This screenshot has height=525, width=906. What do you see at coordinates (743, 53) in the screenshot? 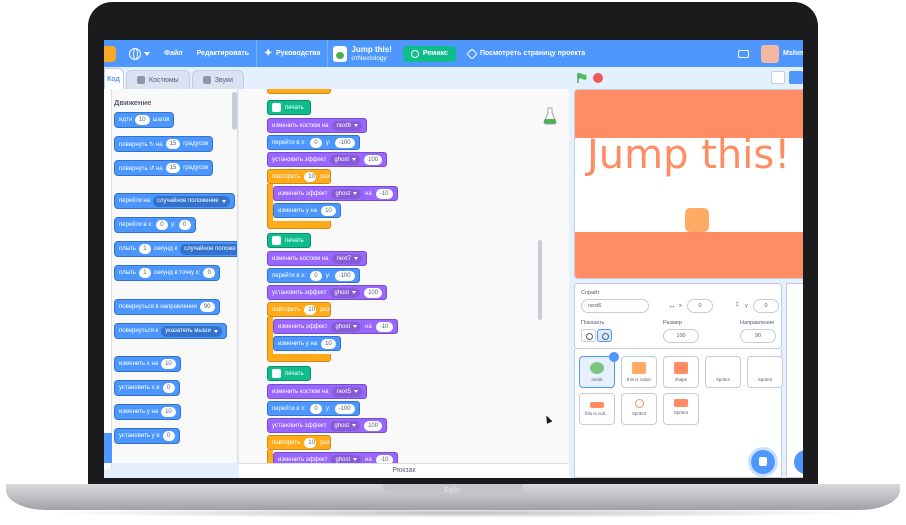
I see `folder-icon` at bounding box center [743, 53].